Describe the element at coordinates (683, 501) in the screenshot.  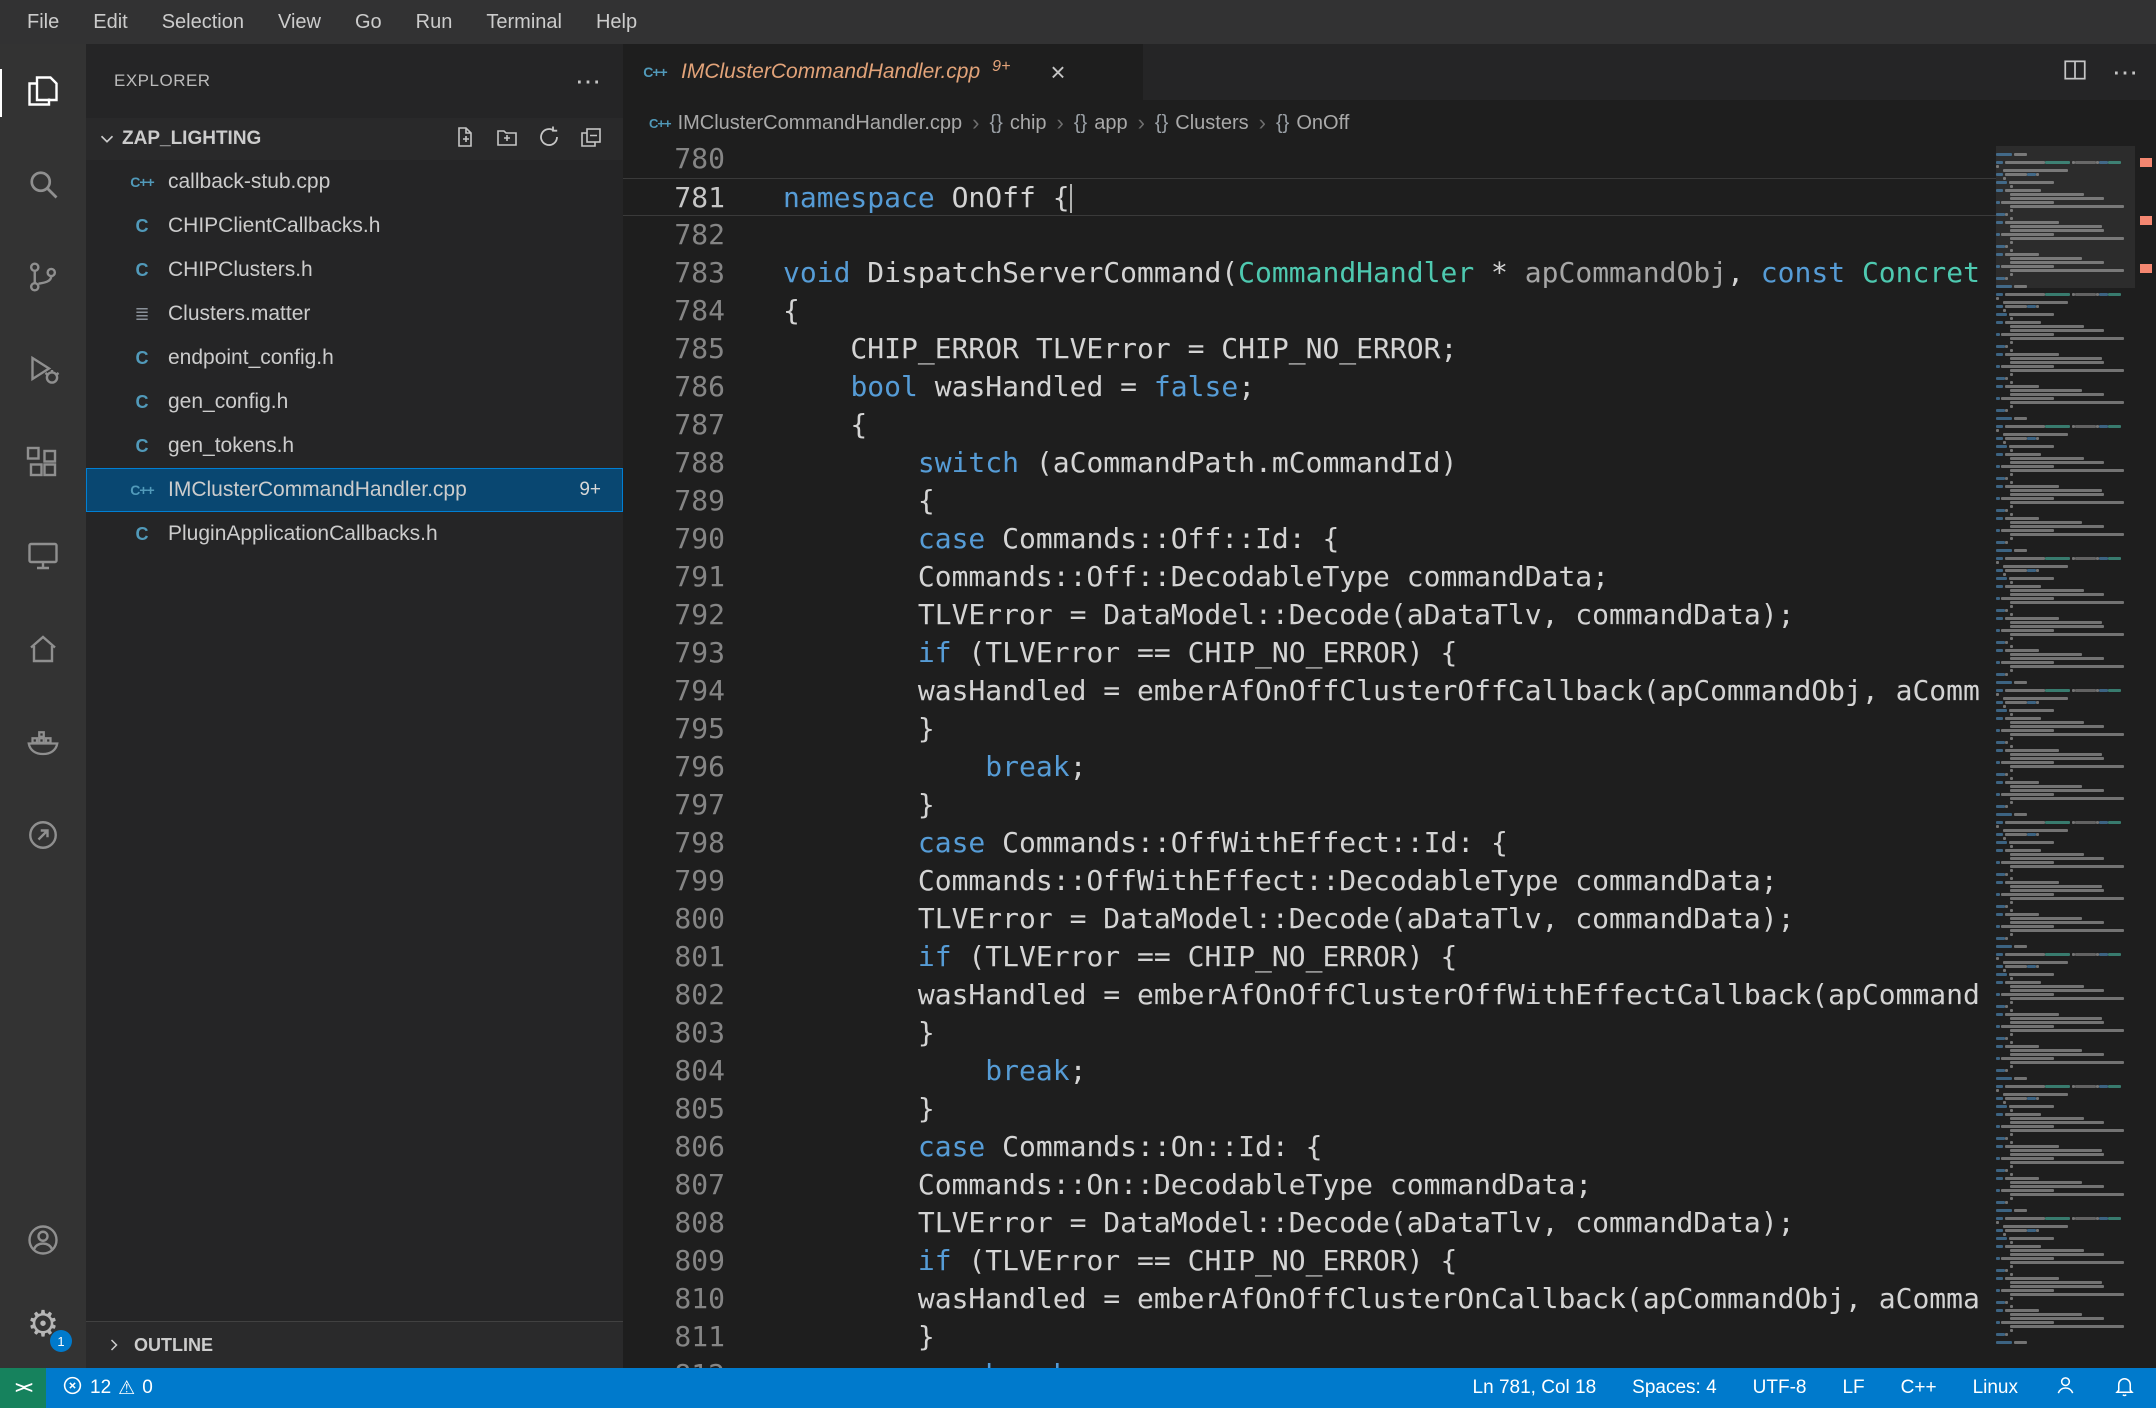
I see `line-number: 789` at that location.